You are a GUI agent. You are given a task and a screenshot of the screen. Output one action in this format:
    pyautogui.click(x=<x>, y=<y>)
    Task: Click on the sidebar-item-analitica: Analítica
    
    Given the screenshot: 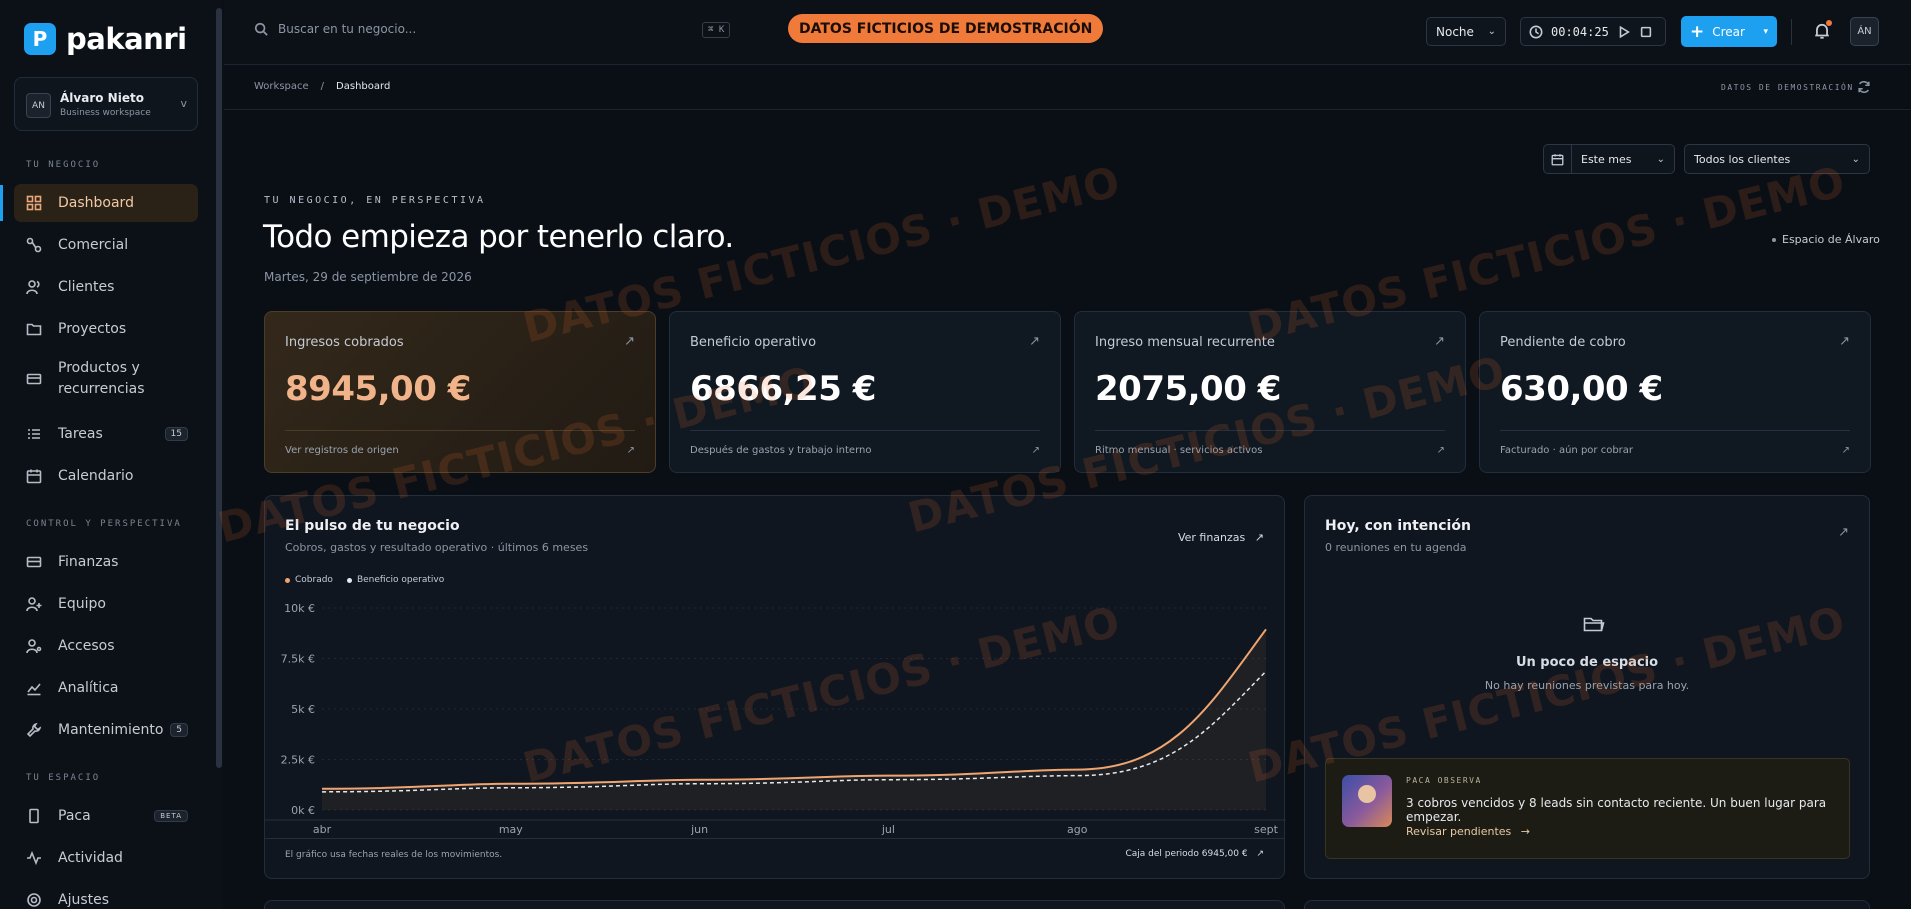 What is the action you would take?
    pyautogui.click(x=106, y=688)
    